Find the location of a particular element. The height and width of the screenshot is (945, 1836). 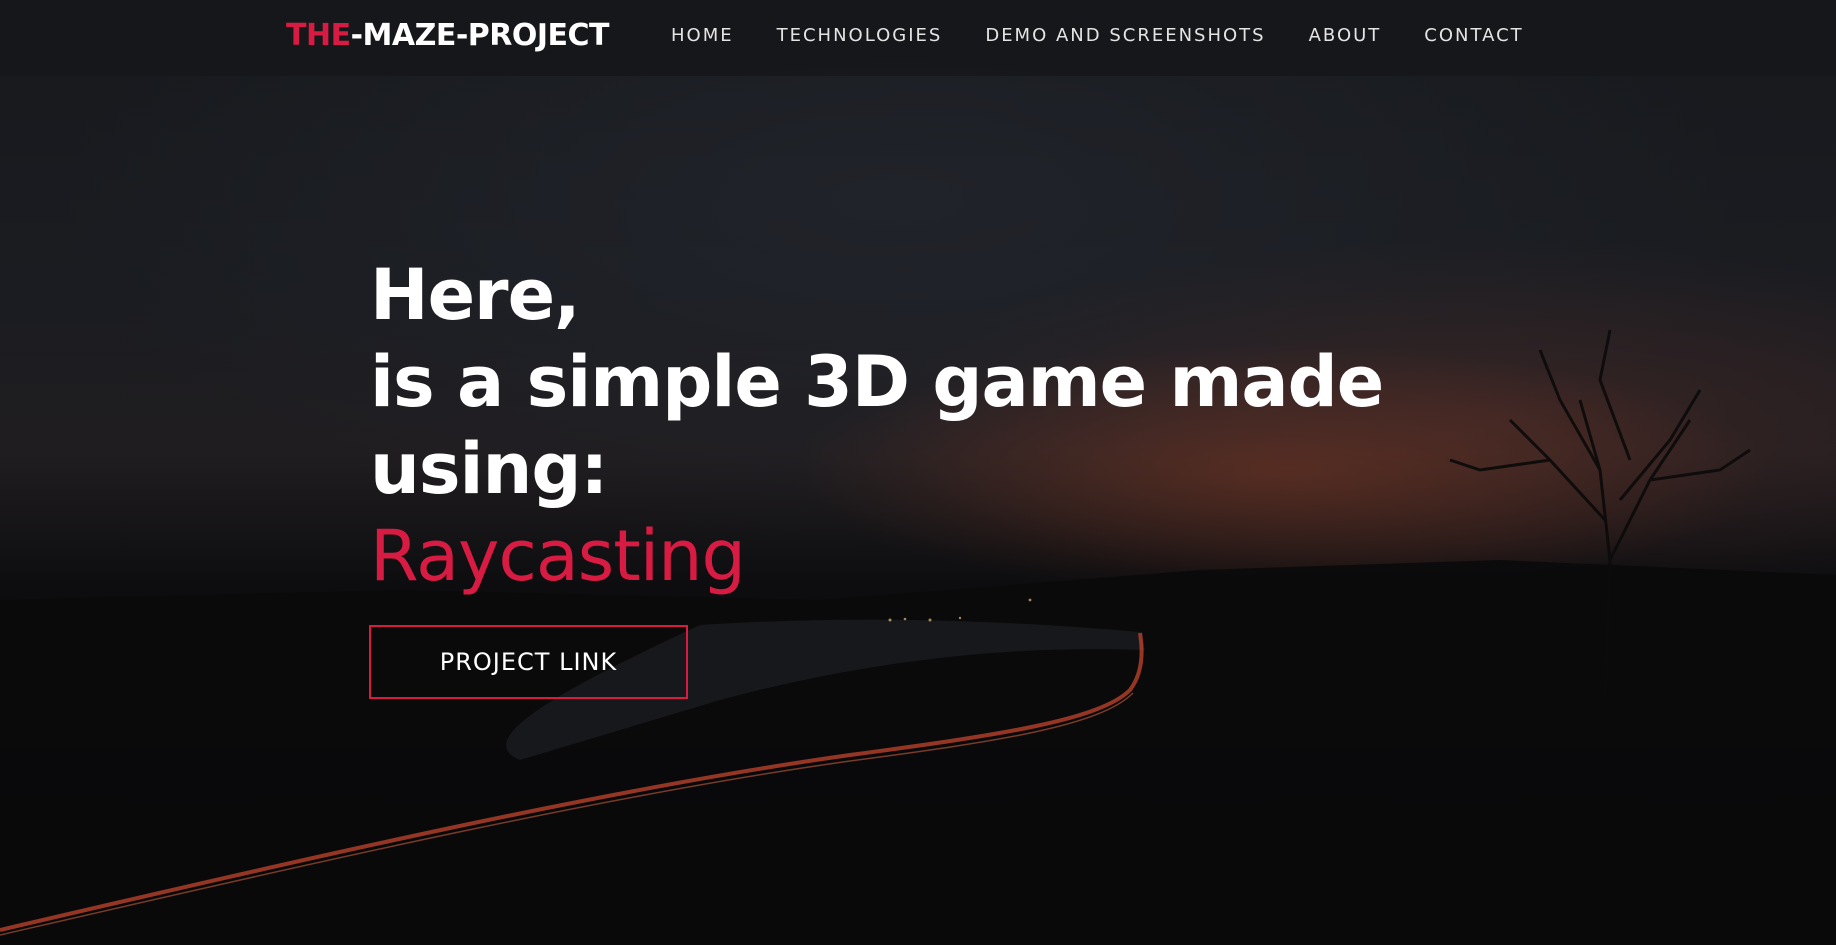

project-link-button: PROJECT LINK is located at coordinates (528, 662).